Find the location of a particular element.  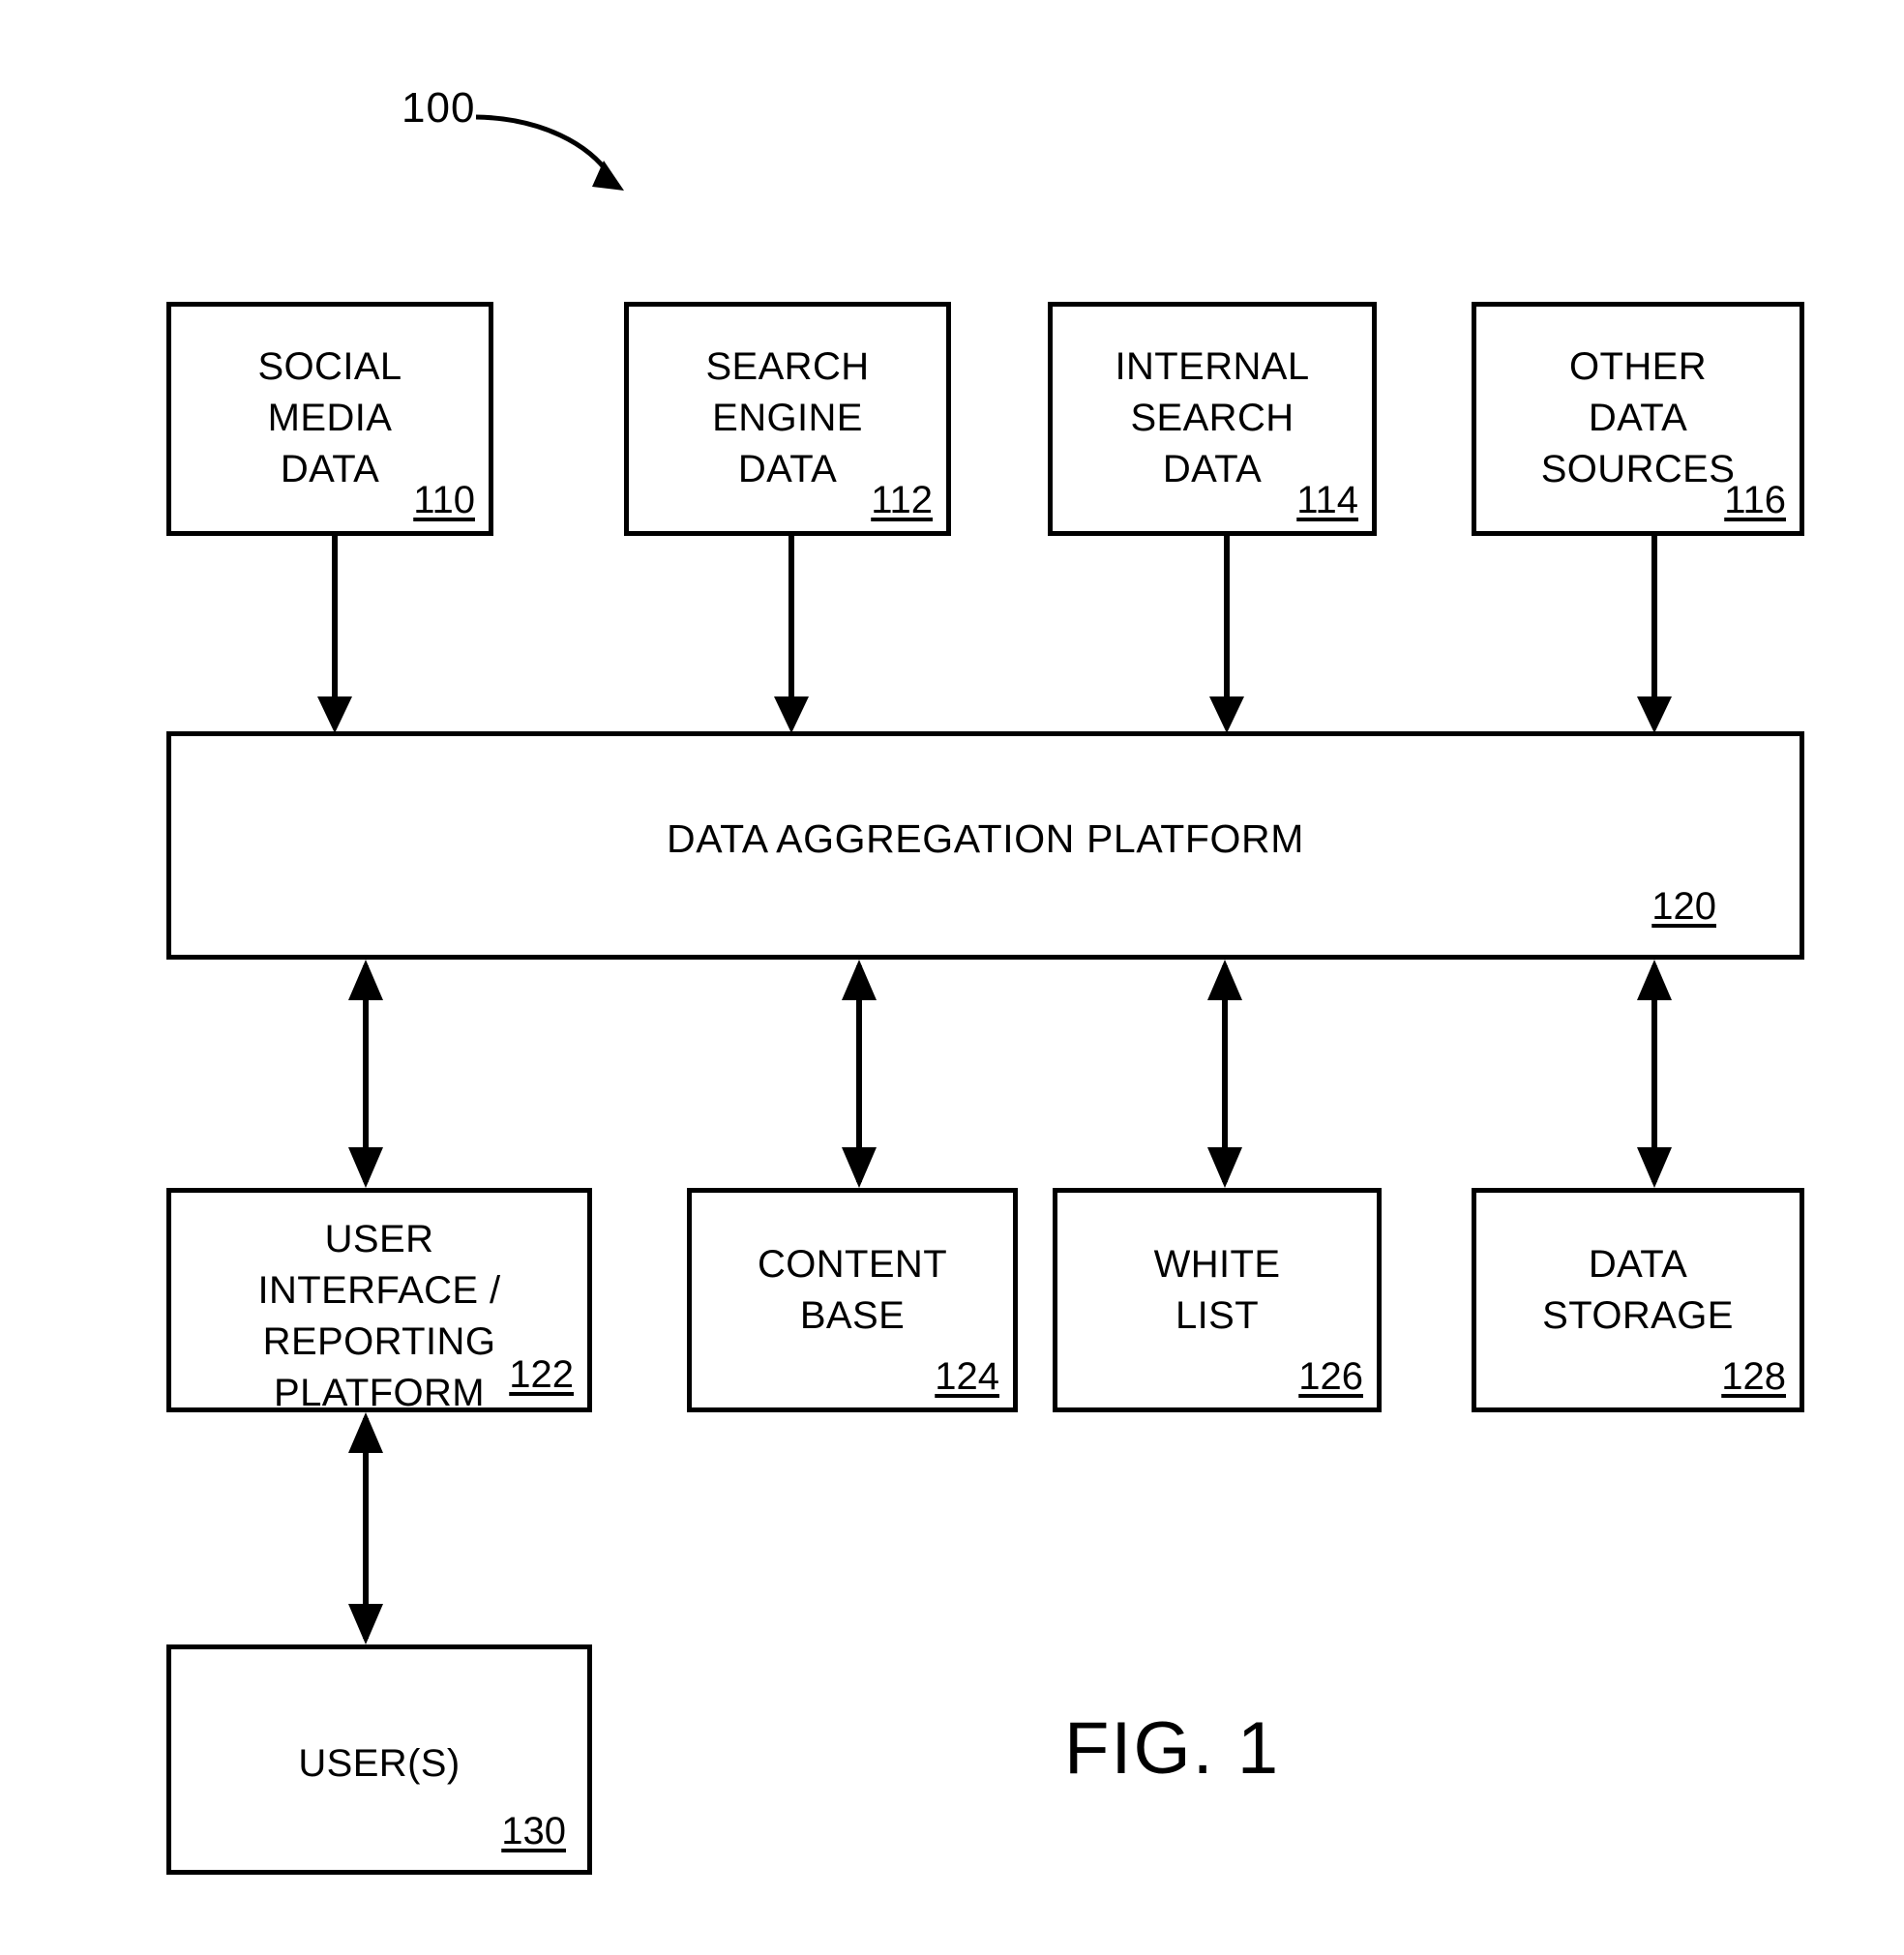

node-data-aggregation-platform: DATA AGGREGATION PLATFORM 120 is located at coordinates (985, 845).